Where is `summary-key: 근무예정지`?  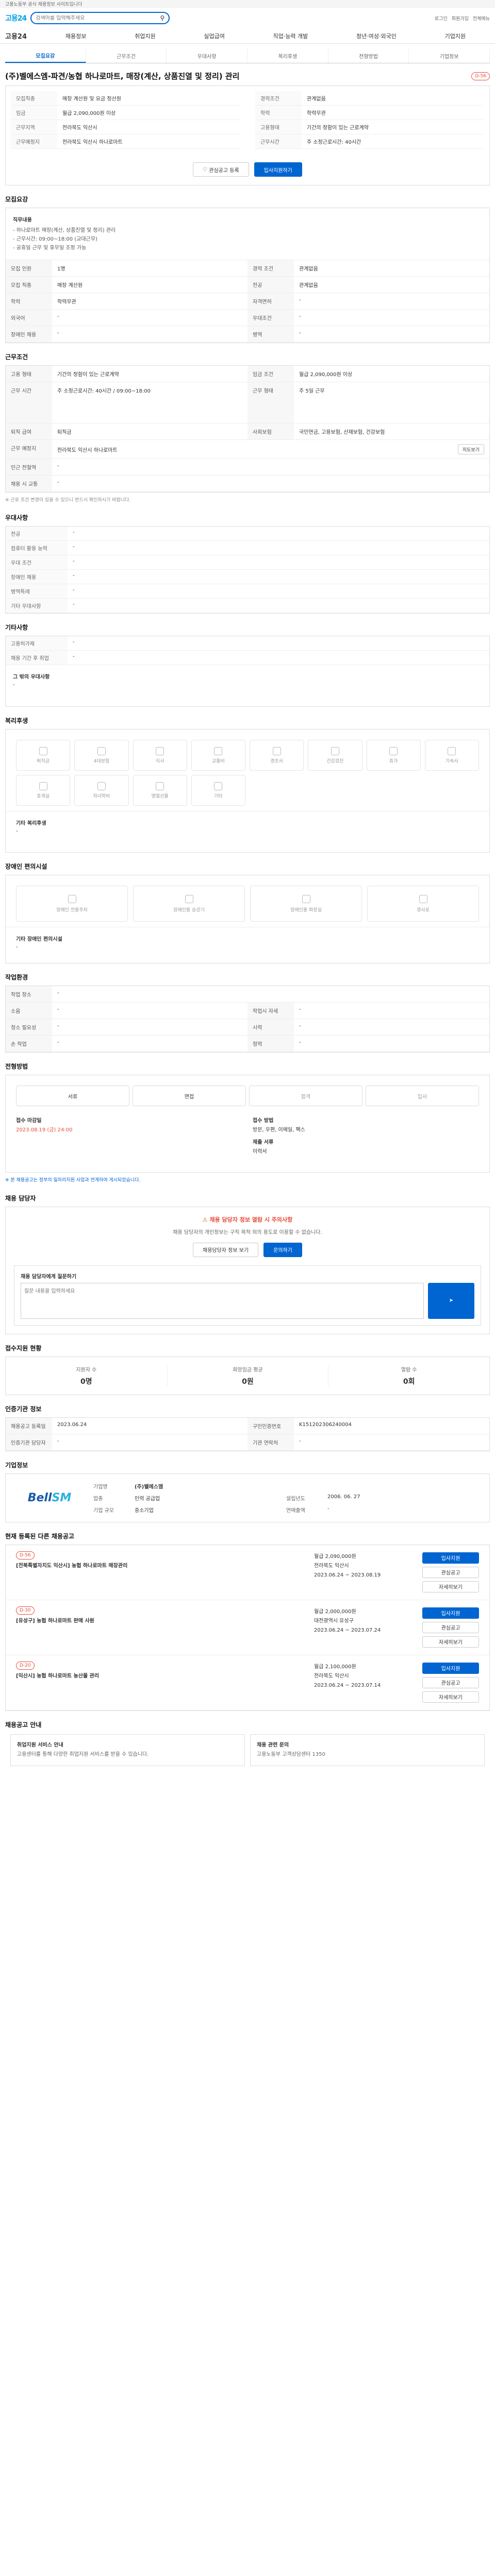 summary-key: 근무예정지 is located at coordinates (34, 141).